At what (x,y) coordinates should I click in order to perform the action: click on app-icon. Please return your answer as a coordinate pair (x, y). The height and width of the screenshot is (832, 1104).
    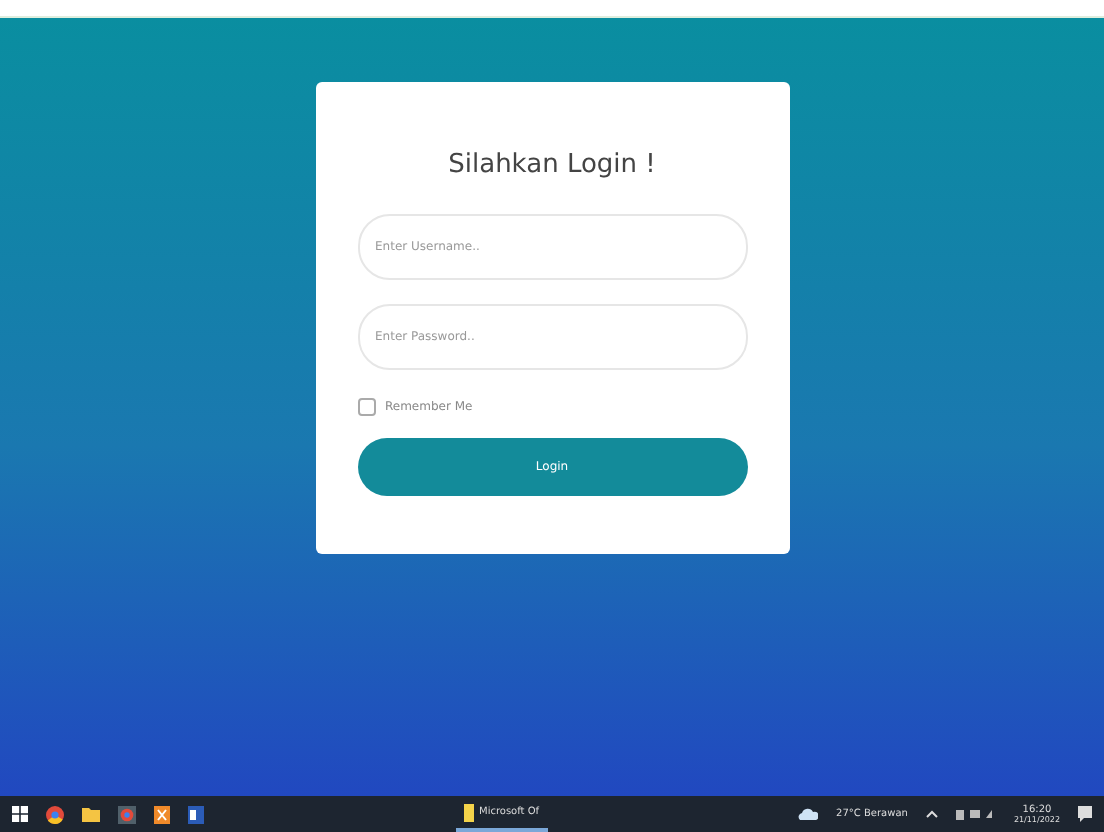
    Looking at the image, I should click on (162, 814).